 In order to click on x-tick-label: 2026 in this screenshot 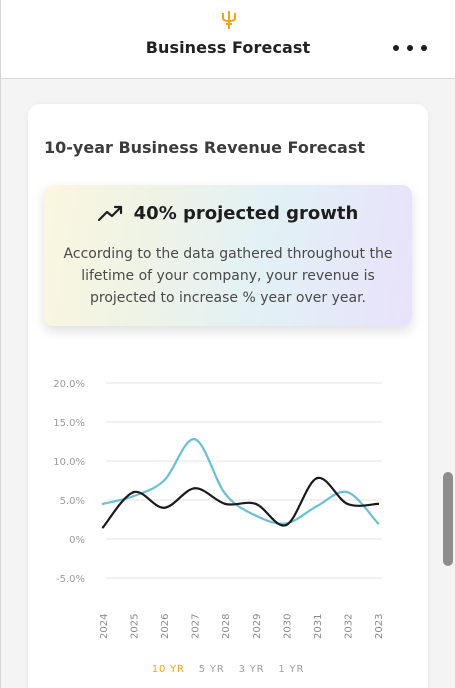, I will do `click(165, 626)`.